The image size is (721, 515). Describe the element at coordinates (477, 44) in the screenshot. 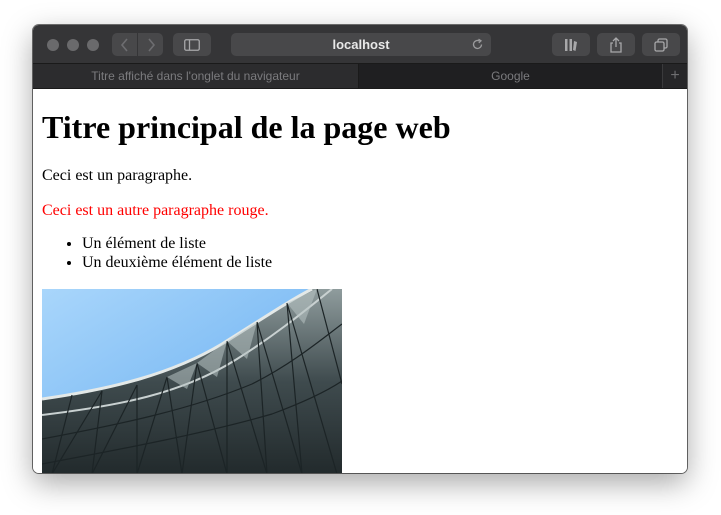

I see `reload-icon` at that location.